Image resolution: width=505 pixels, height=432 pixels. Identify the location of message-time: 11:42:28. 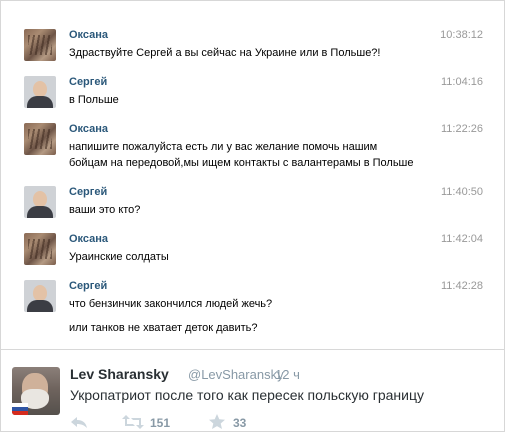
(461, 286).